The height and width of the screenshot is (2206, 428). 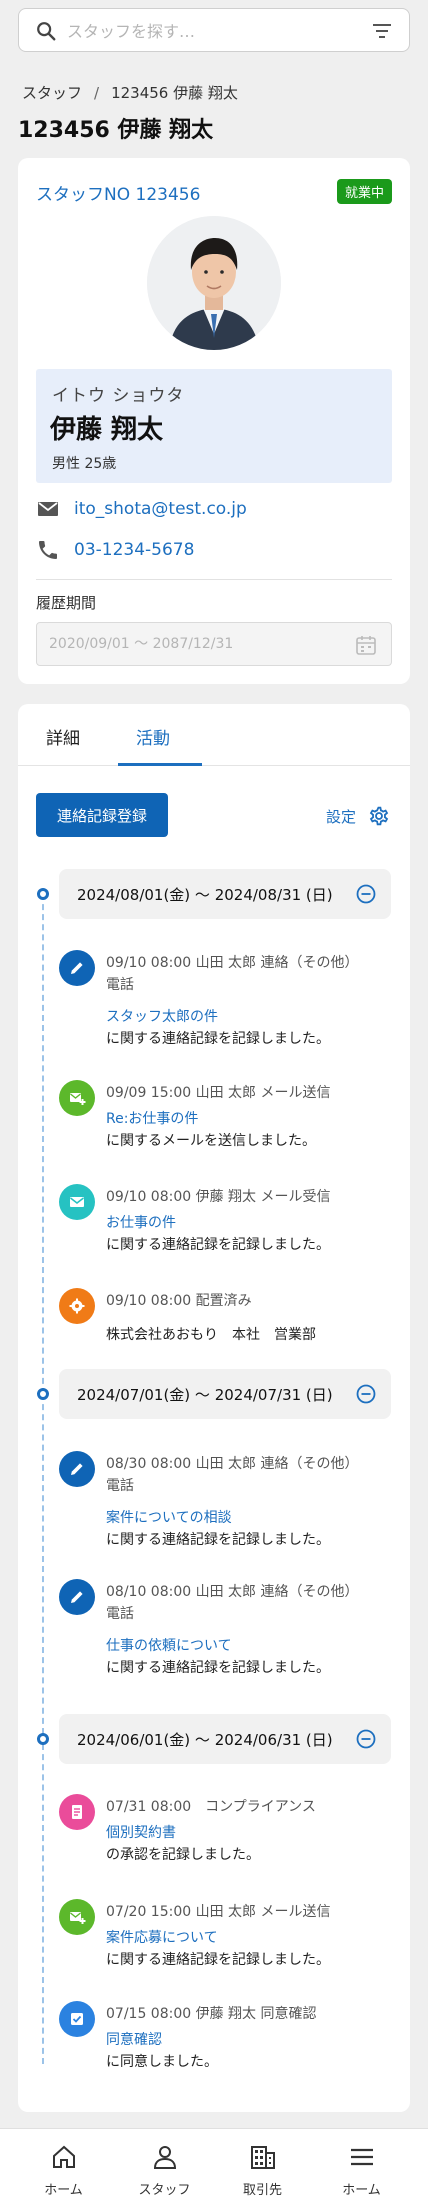 What do you see at coordinates (134, 550) in the screenshot?
I see `phone-link: 03-1234-5678` at bounding box center [134, 550].